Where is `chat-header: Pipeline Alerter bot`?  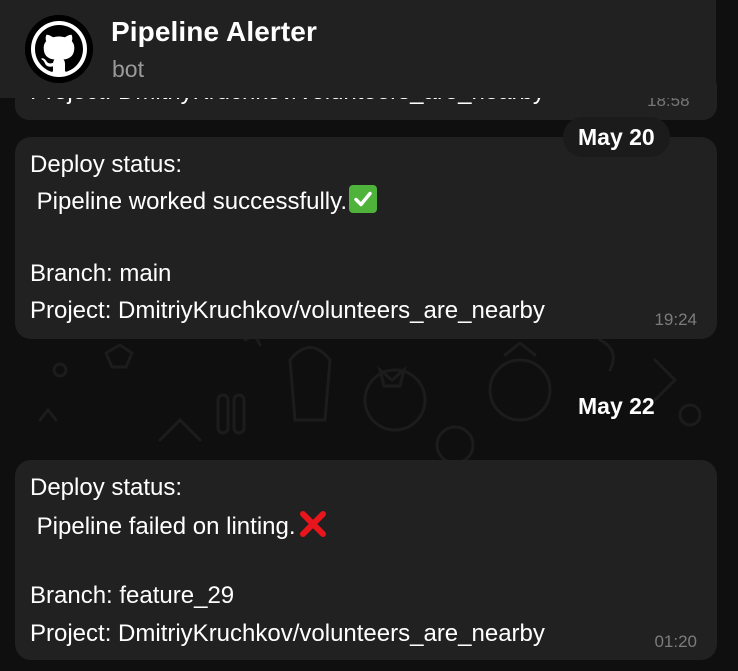 chat-header: Pipeline Alerter bot is located at coordinates (358, 49).